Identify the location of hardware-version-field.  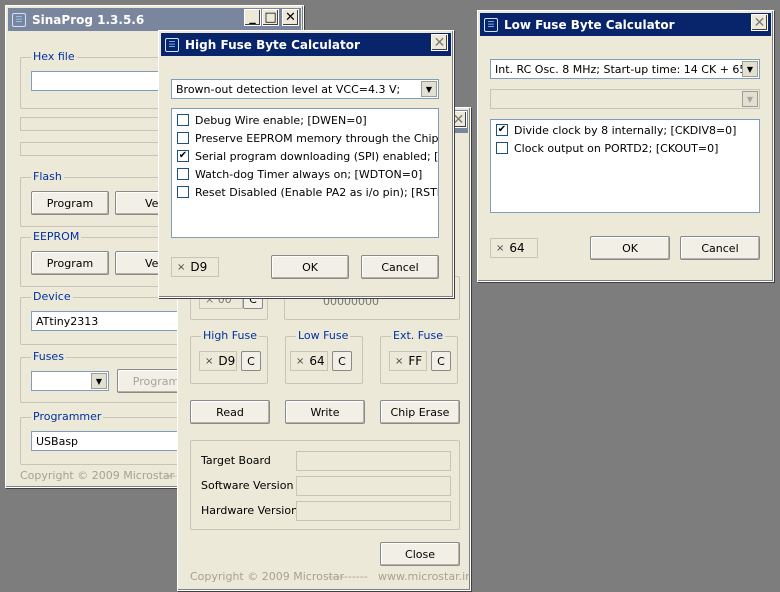
(373, 511).